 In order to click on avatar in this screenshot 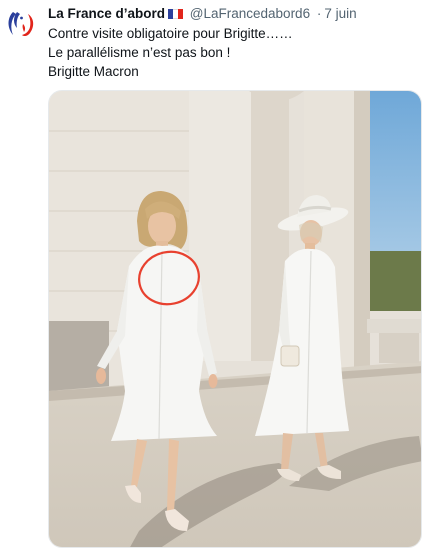, I will do `click(23, 23)`.